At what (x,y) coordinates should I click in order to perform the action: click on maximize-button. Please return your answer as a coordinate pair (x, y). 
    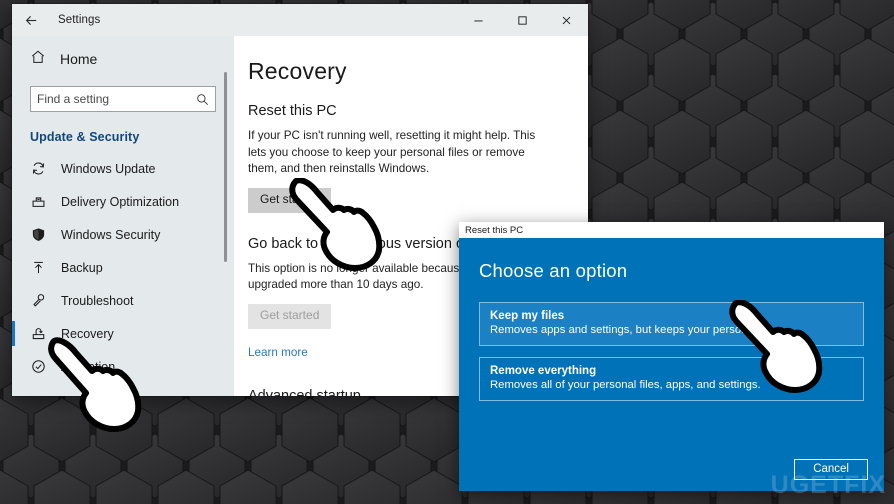
    Looking at the image, I should click on (522, 20).